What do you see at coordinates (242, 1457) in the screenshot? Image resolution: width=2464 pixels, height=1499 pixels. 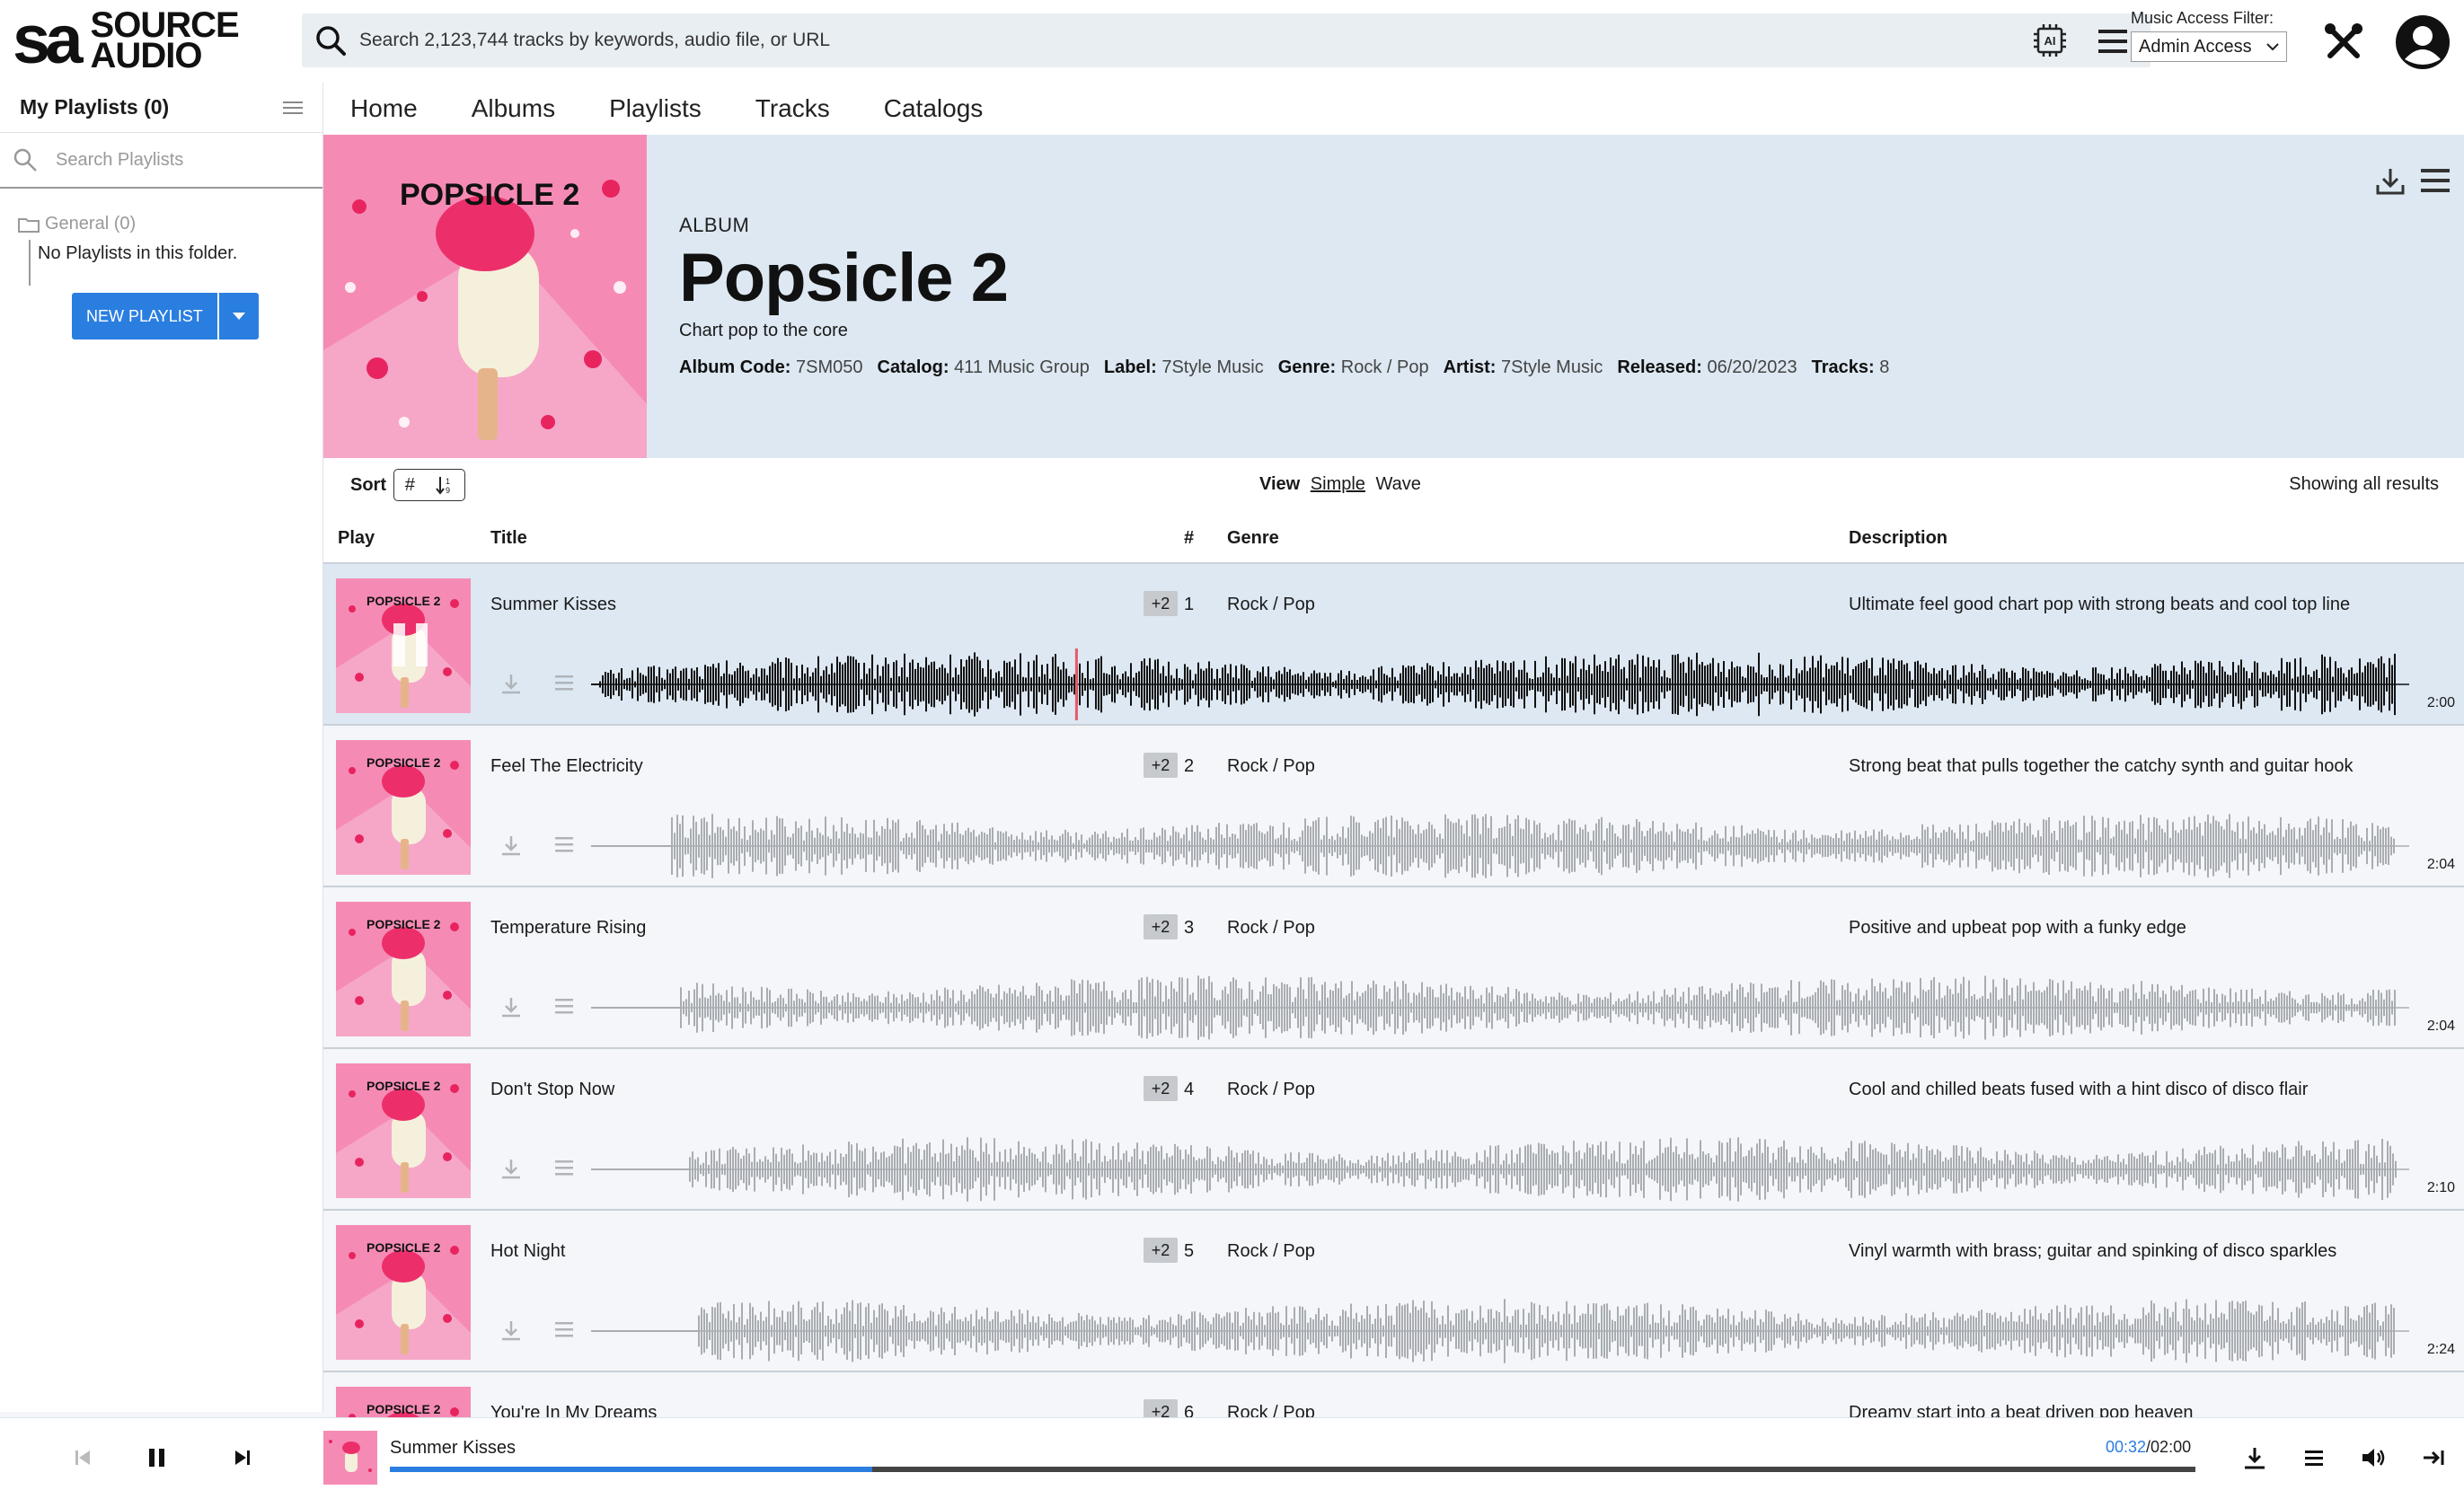 I see `next-track-icon` at bounding box center [242, 1457].